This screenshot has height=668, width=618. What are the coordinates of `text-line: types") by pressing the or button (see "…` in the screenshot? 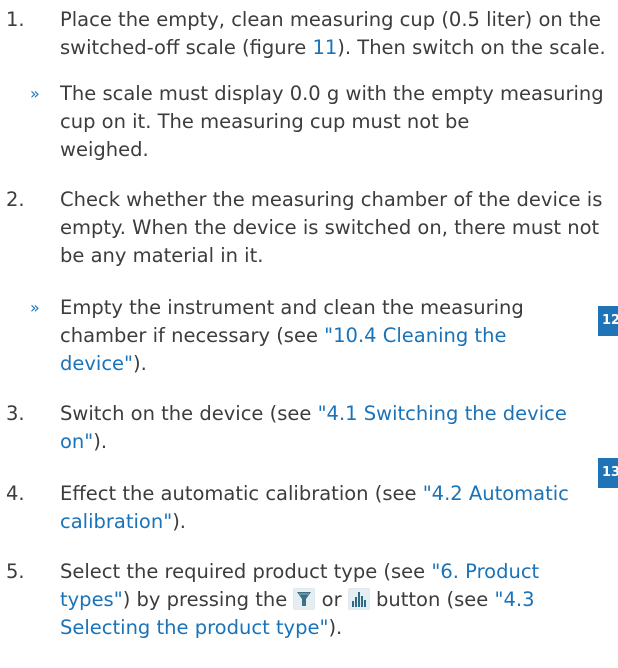 It's located at (297, 599).